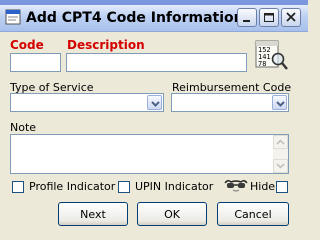 This screenshot has height=240, width=320. I want to click on minimize-button, so click(247, 17).